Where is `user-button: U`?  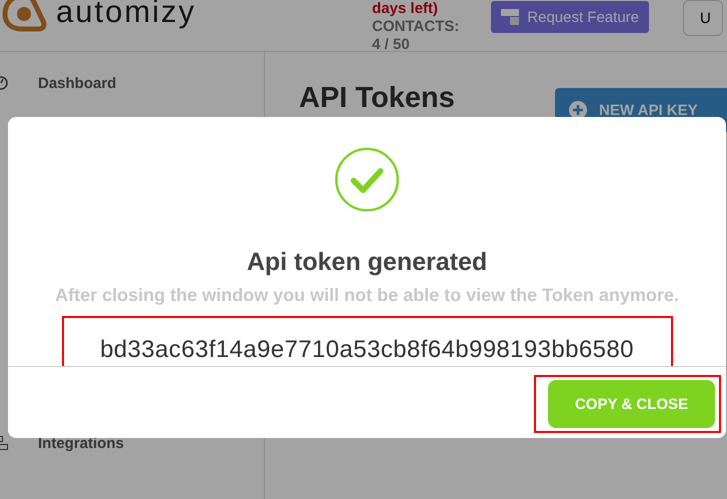 user-button: U is located at coordinates (703, 18).